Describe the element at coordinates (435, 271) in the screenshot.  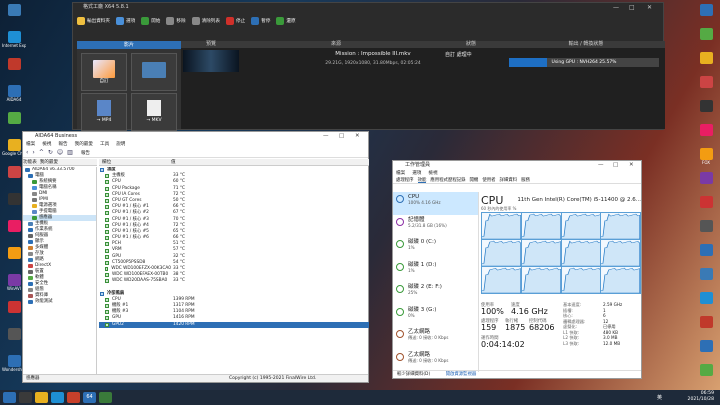
I see `perf-item: 磁碟 1 (D:) 1%` at that location.